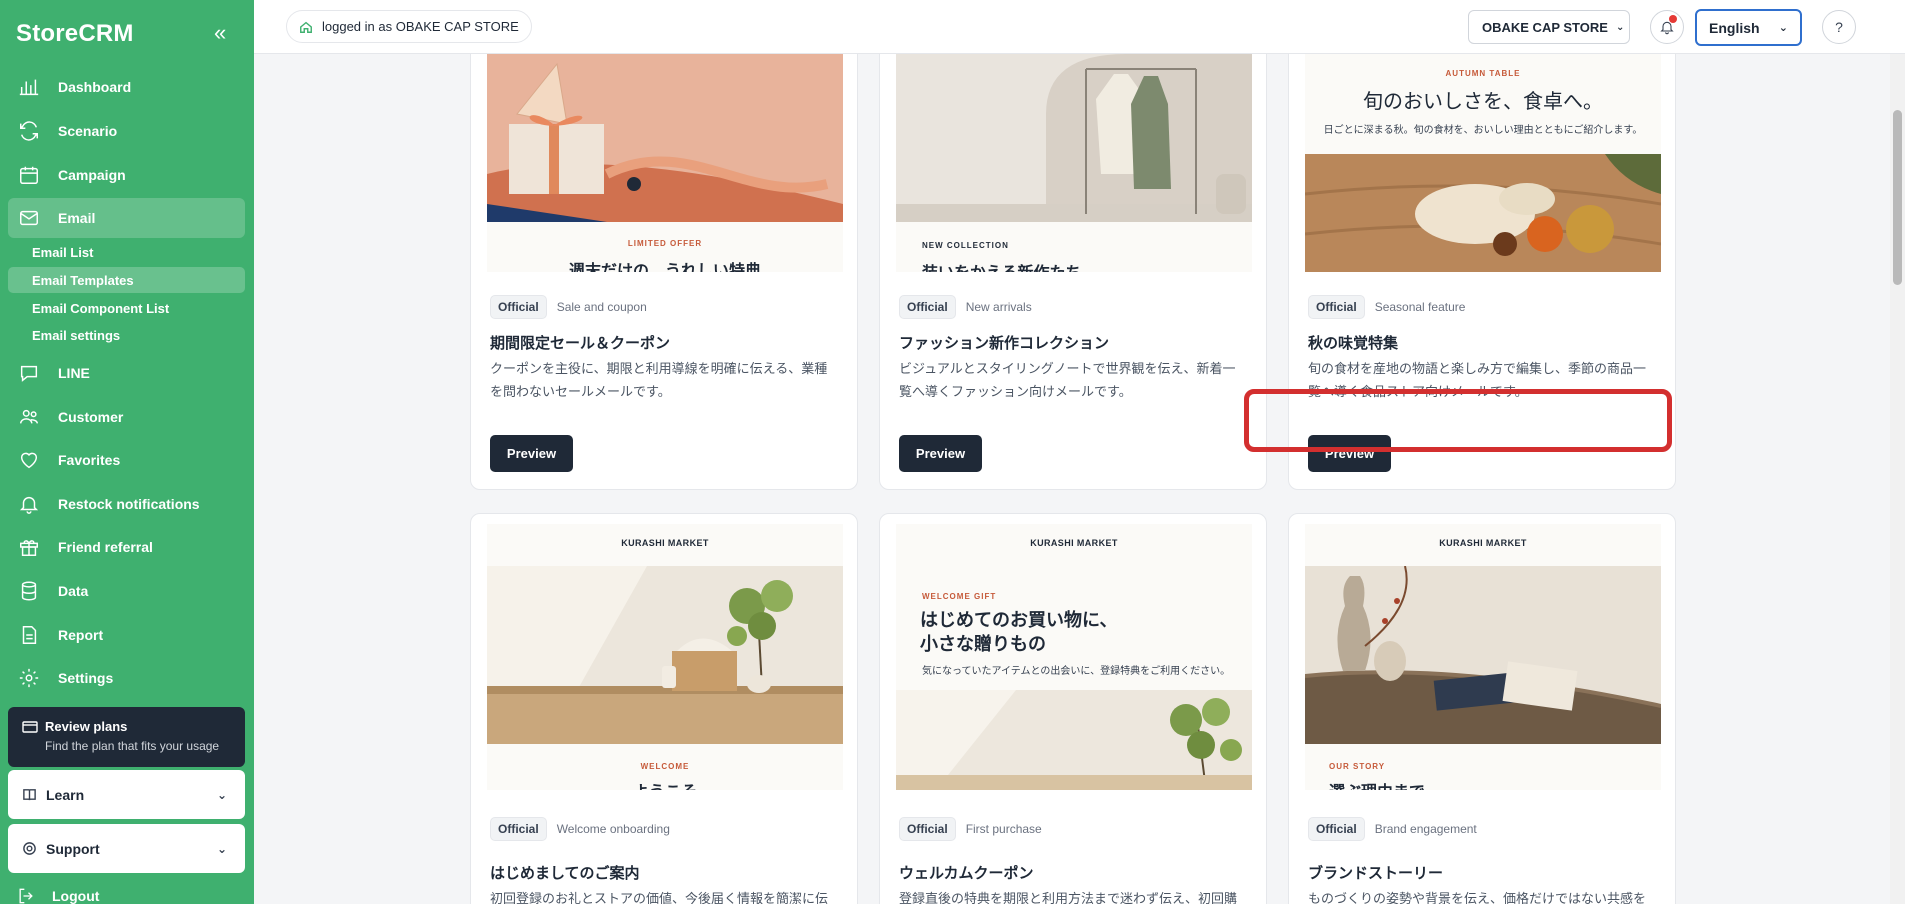  I want to click on logout-button: Logout, so click(57, 895).